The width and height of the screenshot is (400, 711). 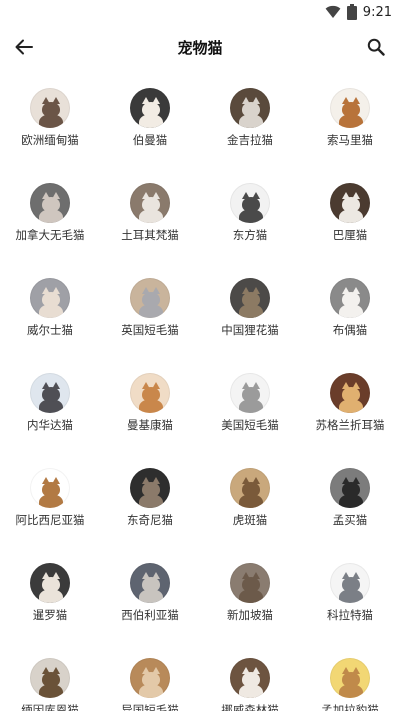 I want to click on breed-name: 苏格兰折耳猫, so click(x=350, y=425).